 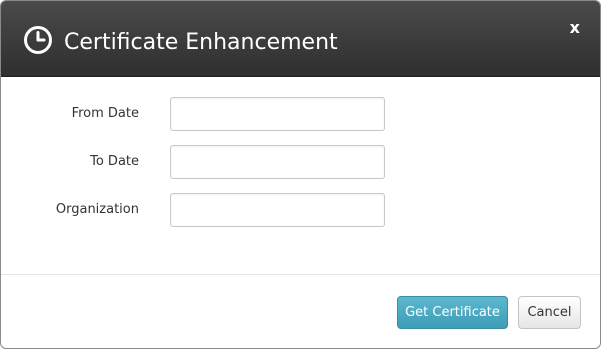 I want to click on from-date-row: From Date, so click(x=300, y=114).